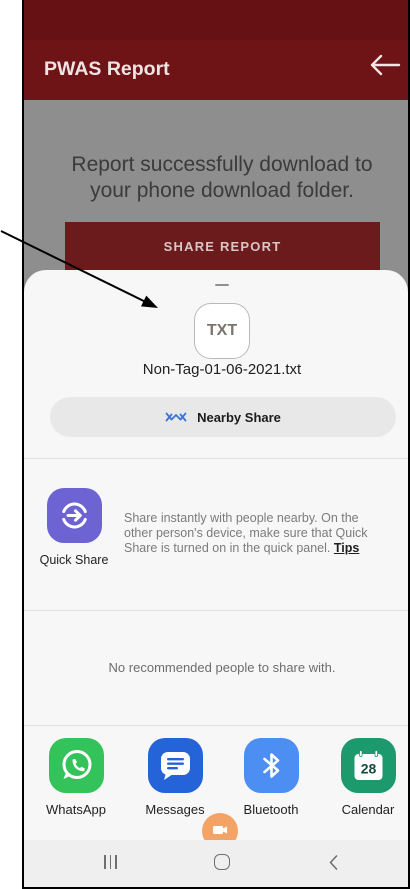 Image resolution: width=410 pixels, height=889 pixels. What do you see at coordinates (216, 70) in the screenshot?
I see `app-bar: PWAS Report` at bounding box center [216, 70].